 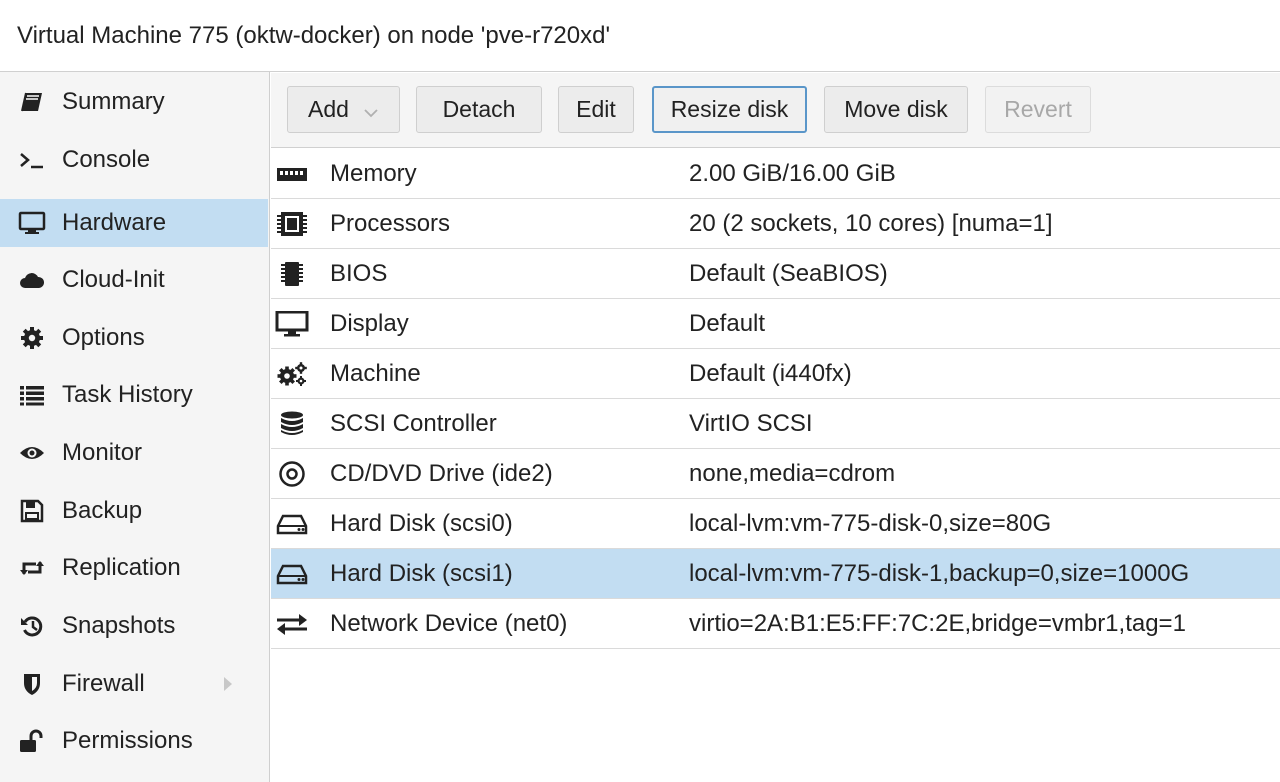 I want to click on sidebar-item-task-history: Task History, so click(x=134, y=395).